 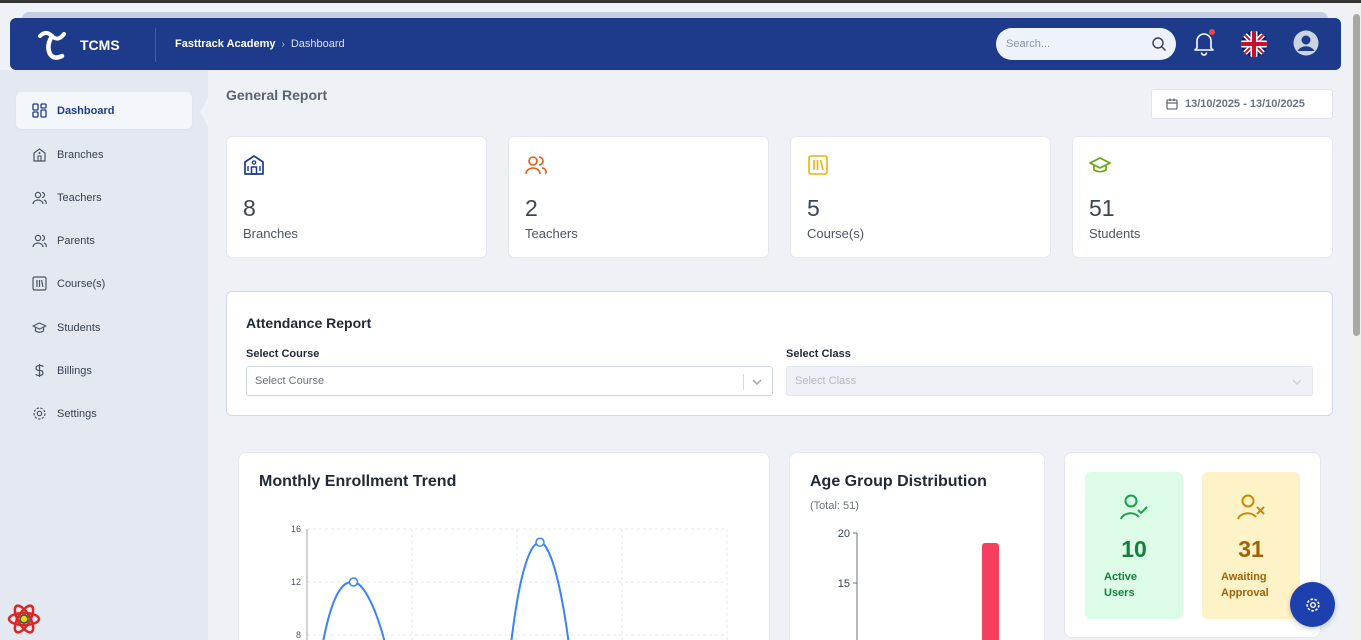 I want to click on age-chart-card: Age Group Distribution (Total: 51) 20 15, so click(x=917, y=546).